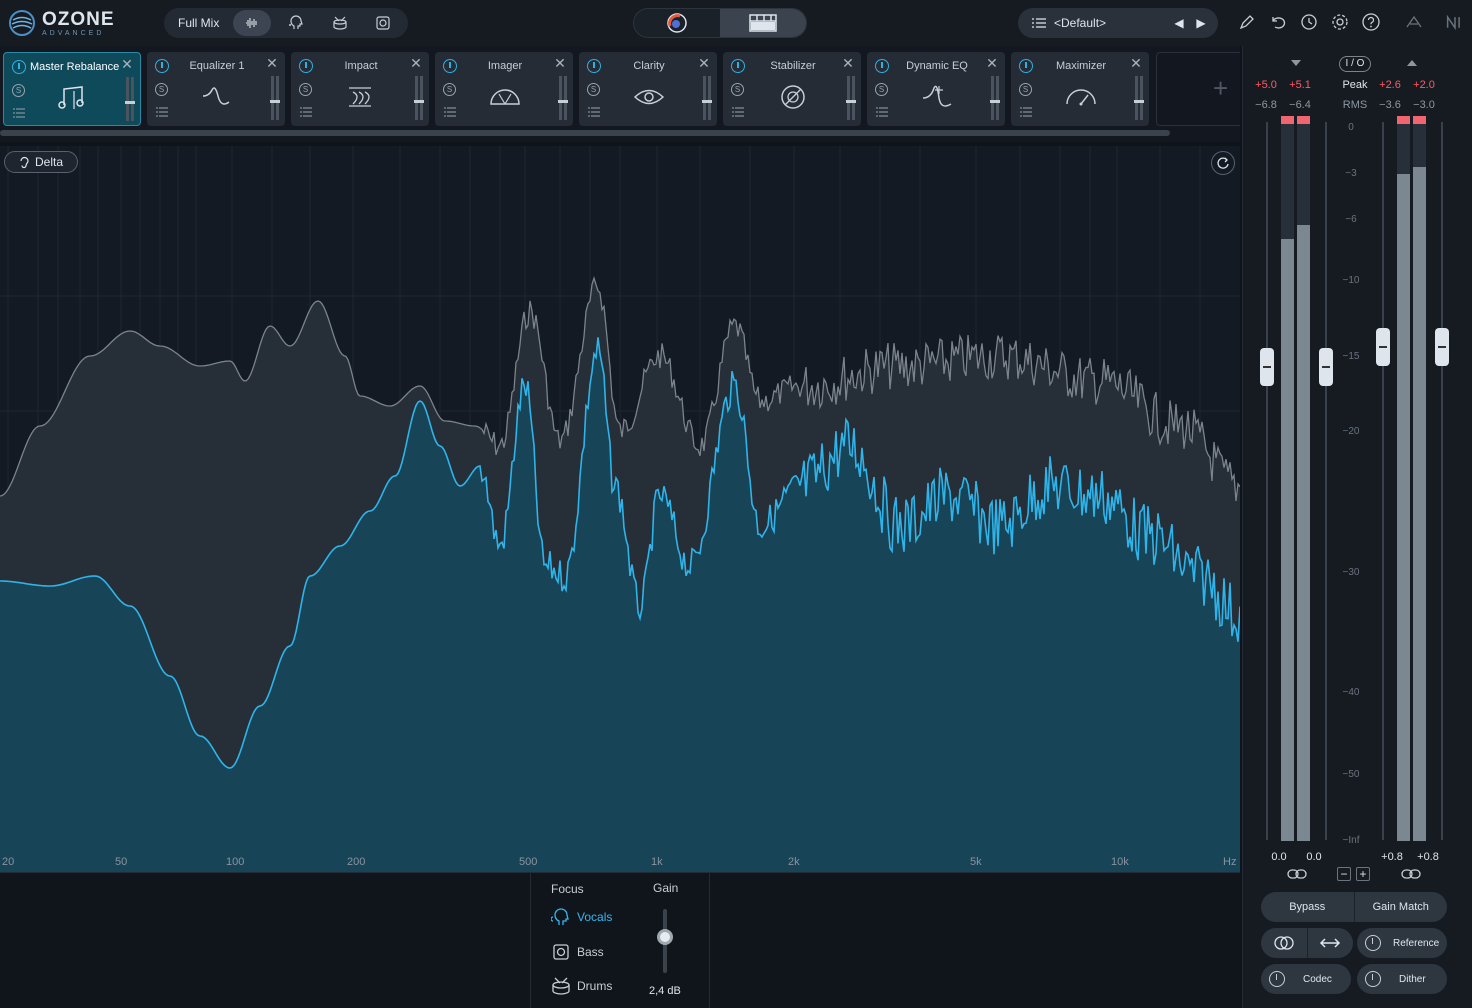 The image size is (1472, 1008). I want to click on delta-button: Delta, so click(41, 162).